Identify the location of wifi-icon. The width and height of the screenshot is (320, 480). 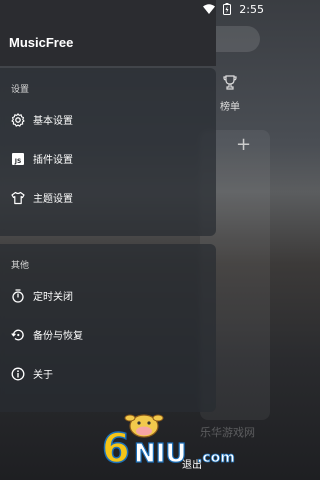
(209, 9).